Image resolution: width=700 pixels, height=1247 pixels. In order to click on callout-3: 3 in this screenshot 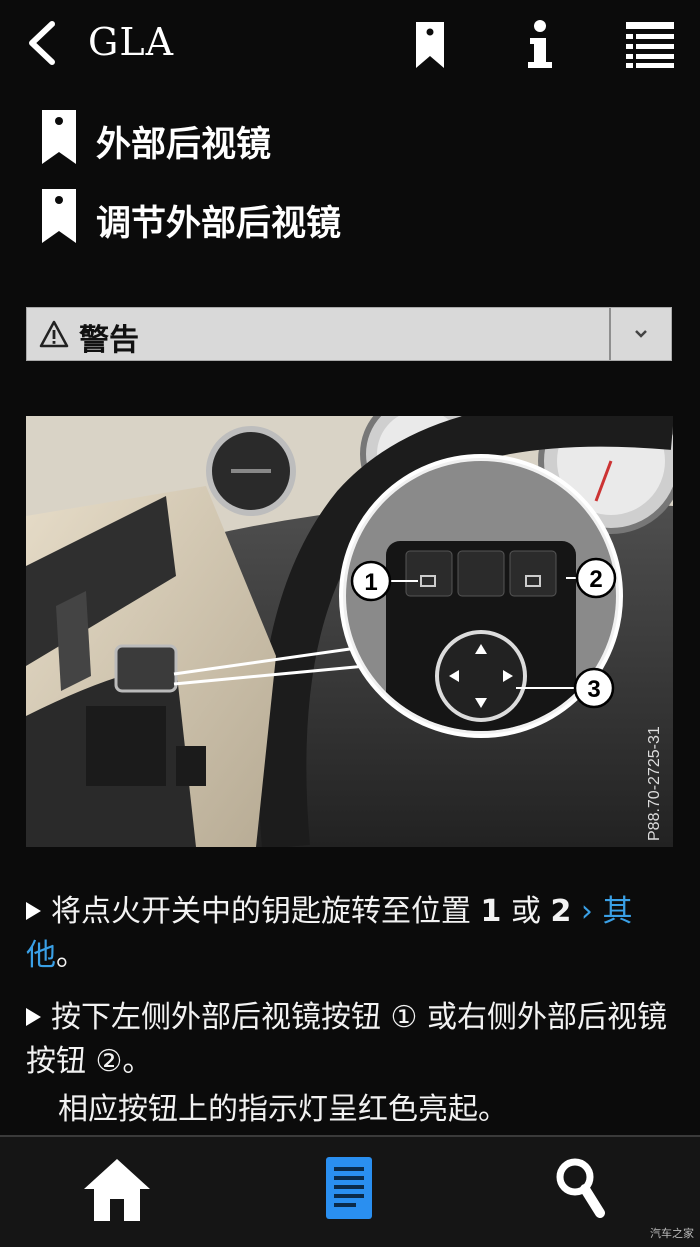, I will do `click(594, 688)`.